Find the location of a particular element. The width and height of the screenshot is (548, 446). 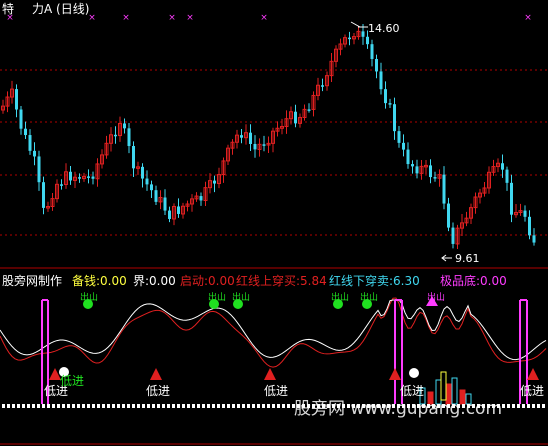

low-price-marker: 9.61 is located at coordinates (460, 258).